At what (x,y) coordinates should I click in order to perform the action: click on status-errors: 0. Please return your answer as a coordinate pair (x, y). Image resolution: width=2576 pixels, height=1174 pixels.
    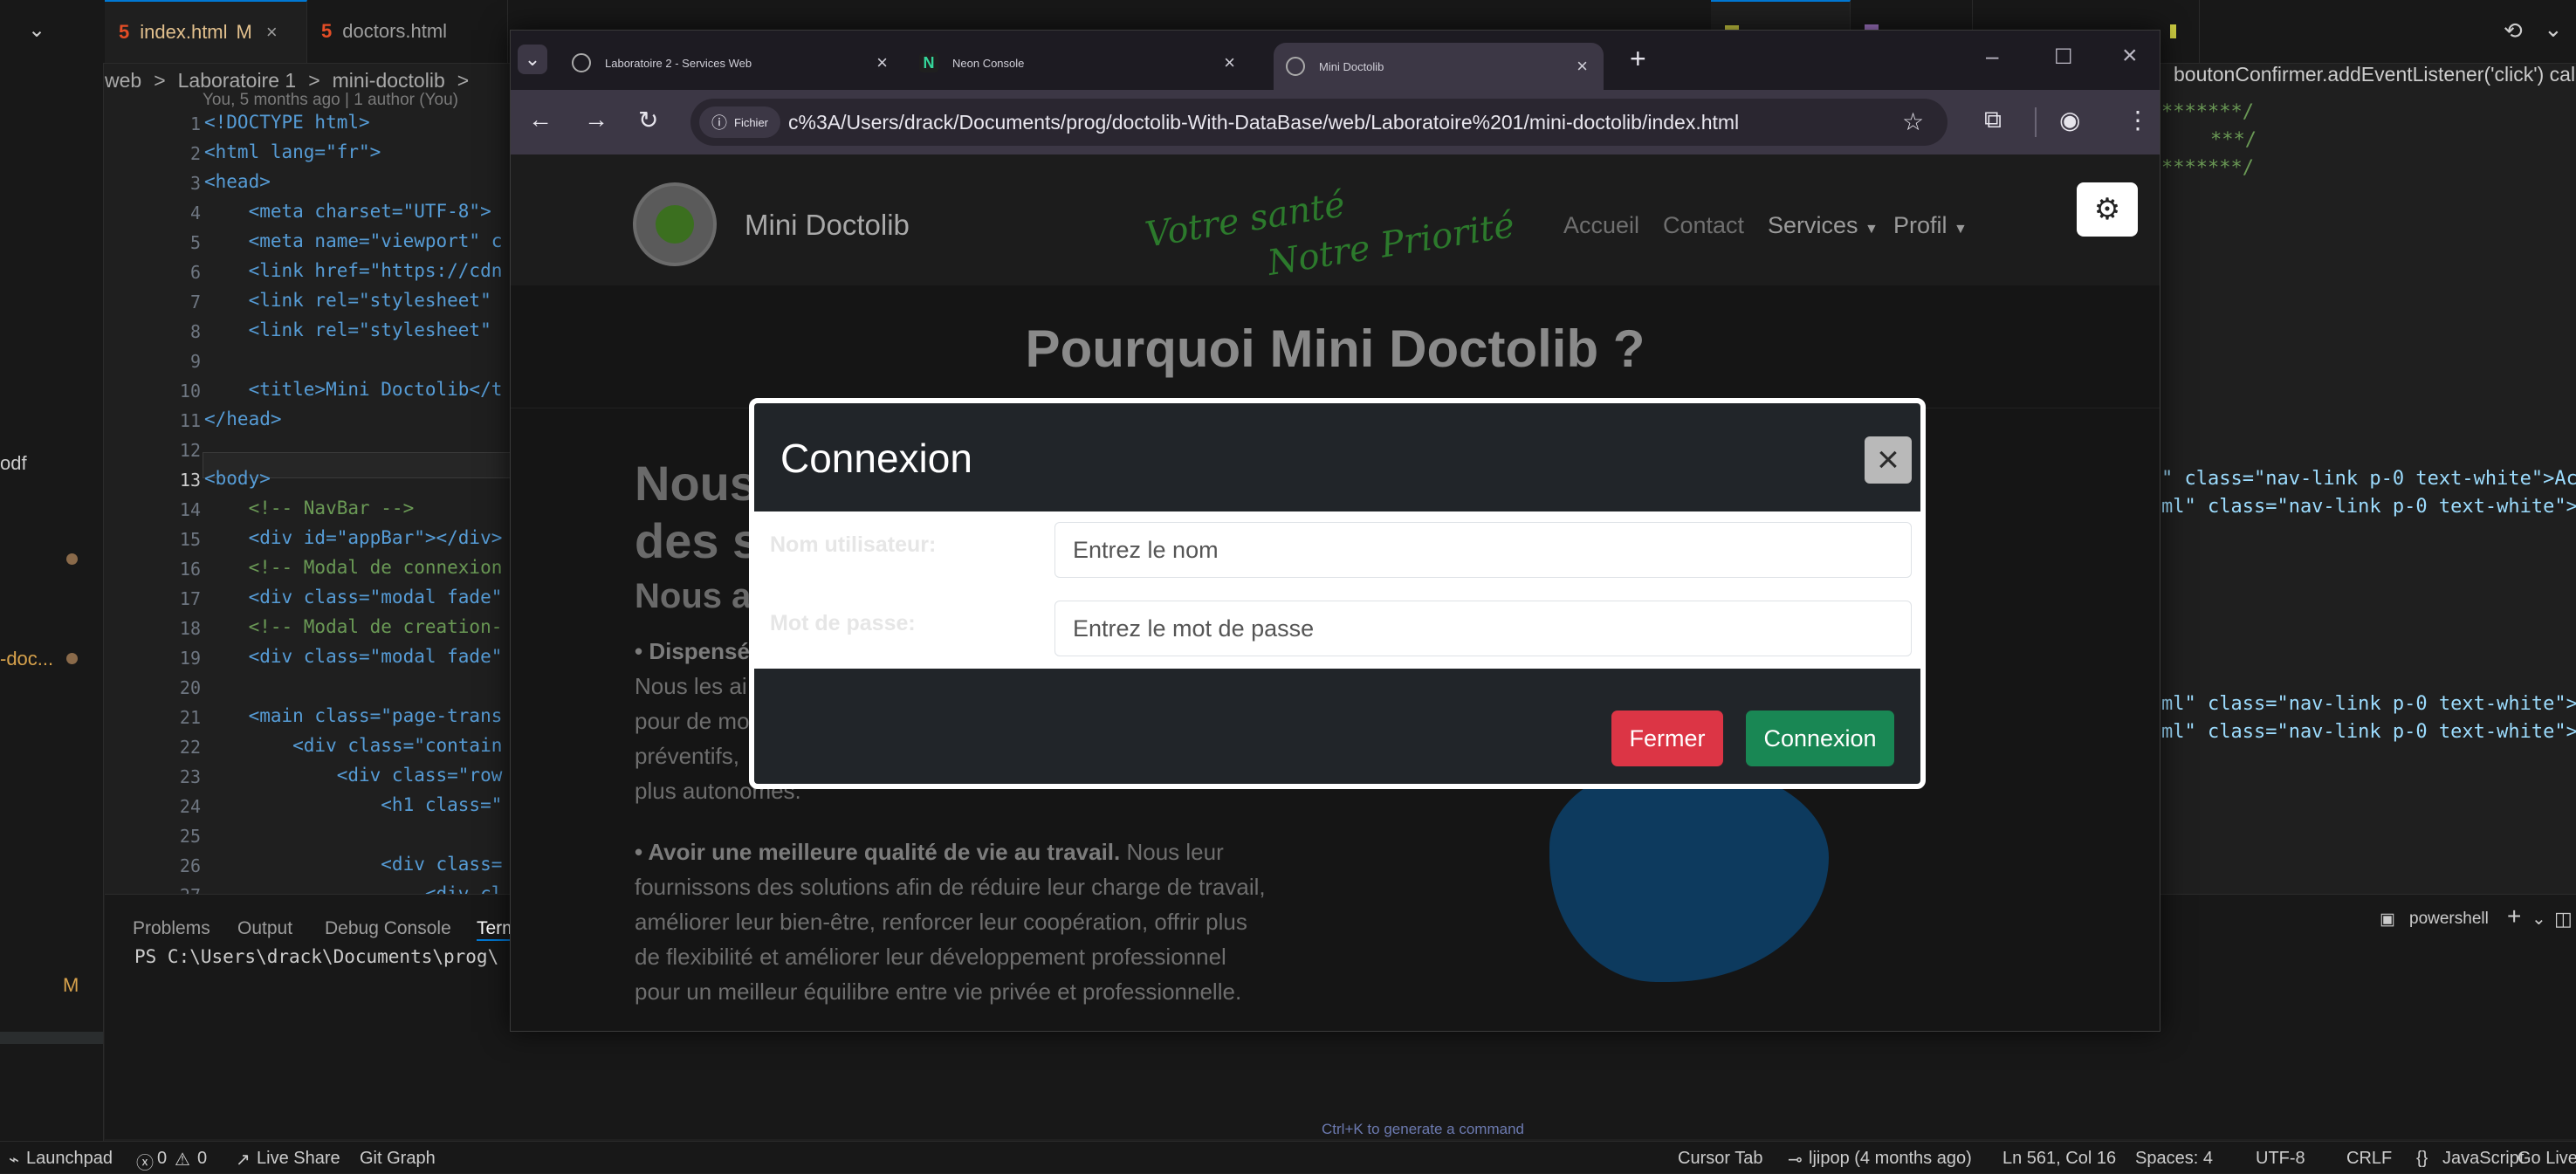
    Looking at the image, I should click on (162, 1159).